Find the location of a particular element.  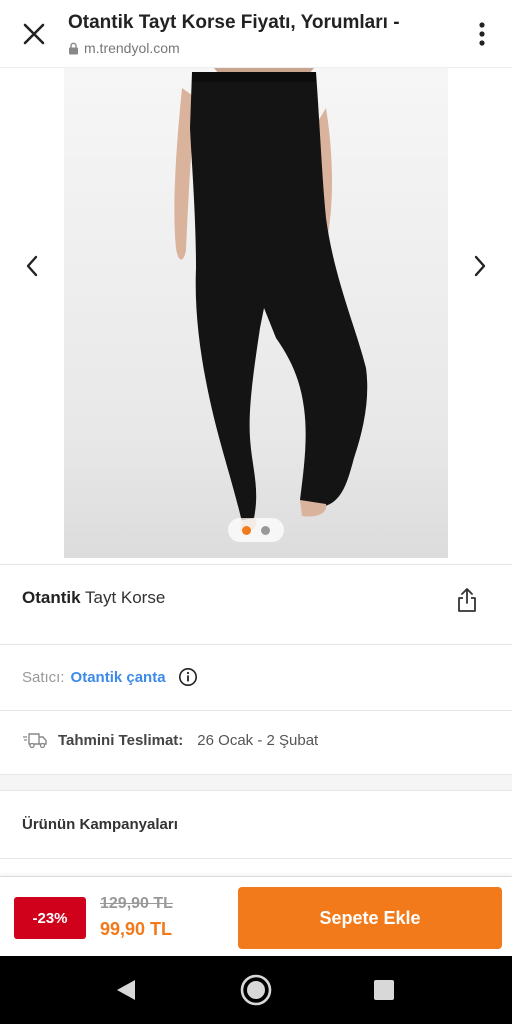

system-navigation-bar is located at coordinates (256, 990).